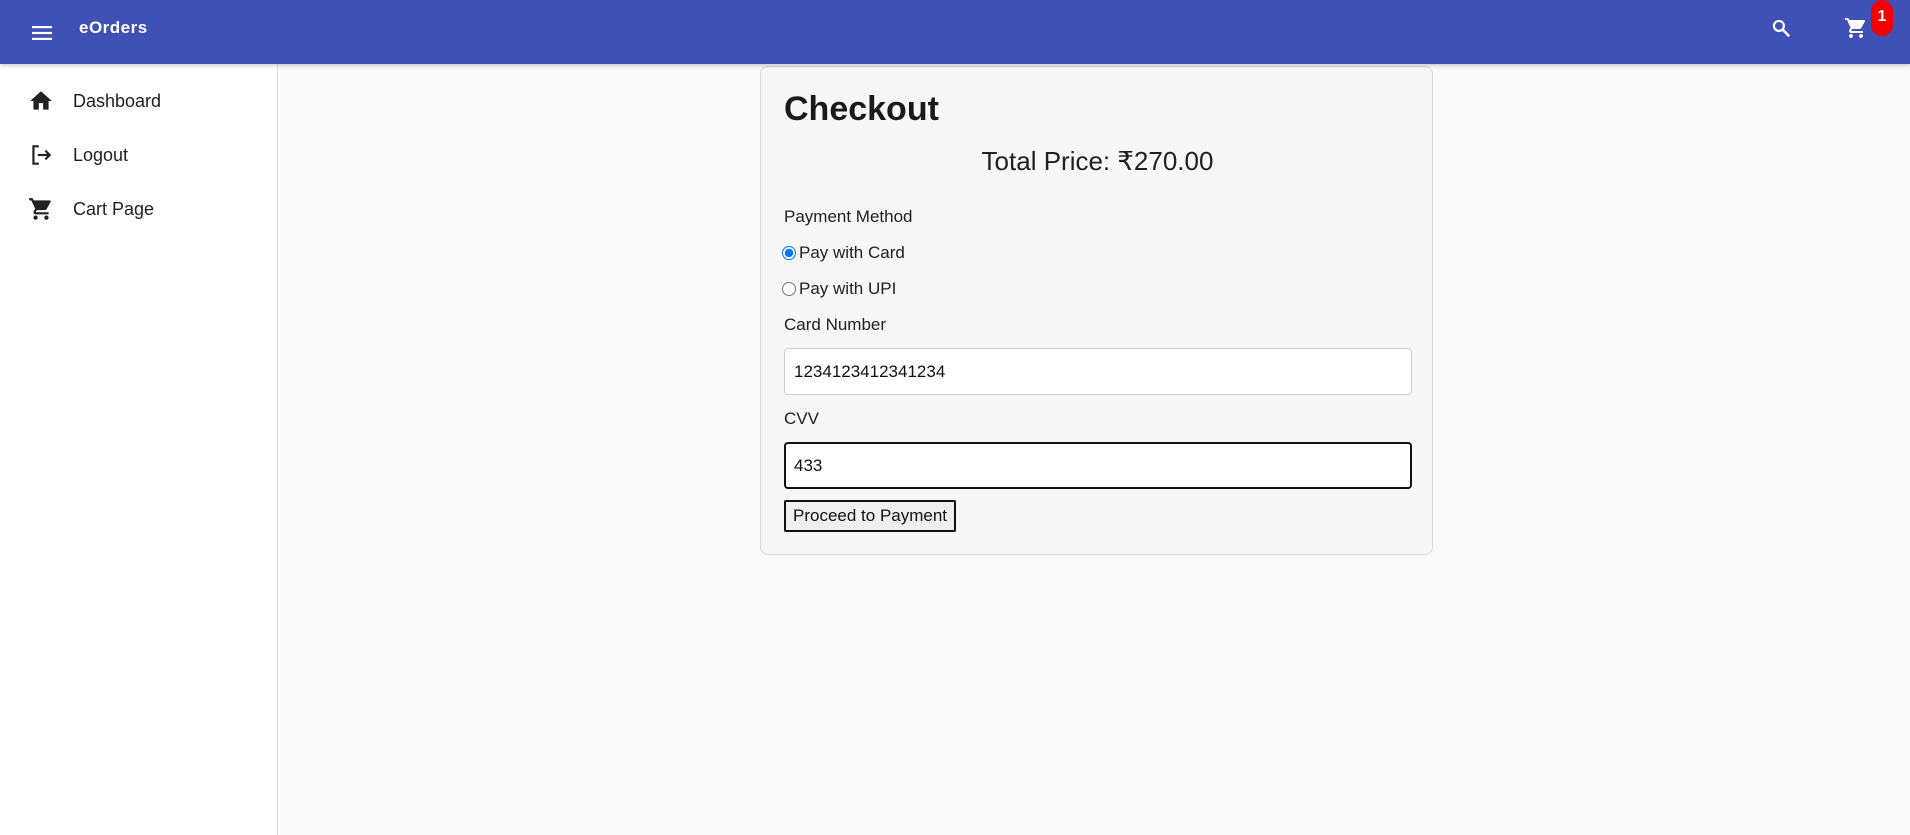 This screenshot has height=835, width=1910. I want to click on cart-button, so click(1856, 28).